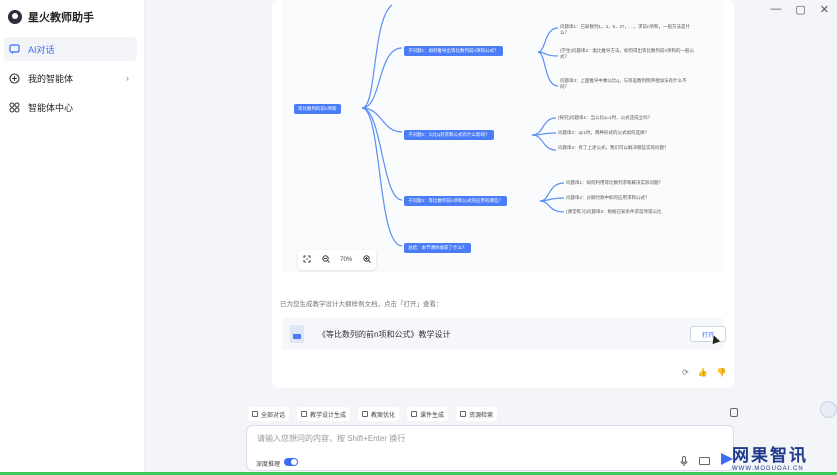 This screenshot has width=837, height=475. Describe the element at coordinates (384, 334) in the screenshot. I see `file-name: 《等比数列的前n项和公式》教学设计` at that location.